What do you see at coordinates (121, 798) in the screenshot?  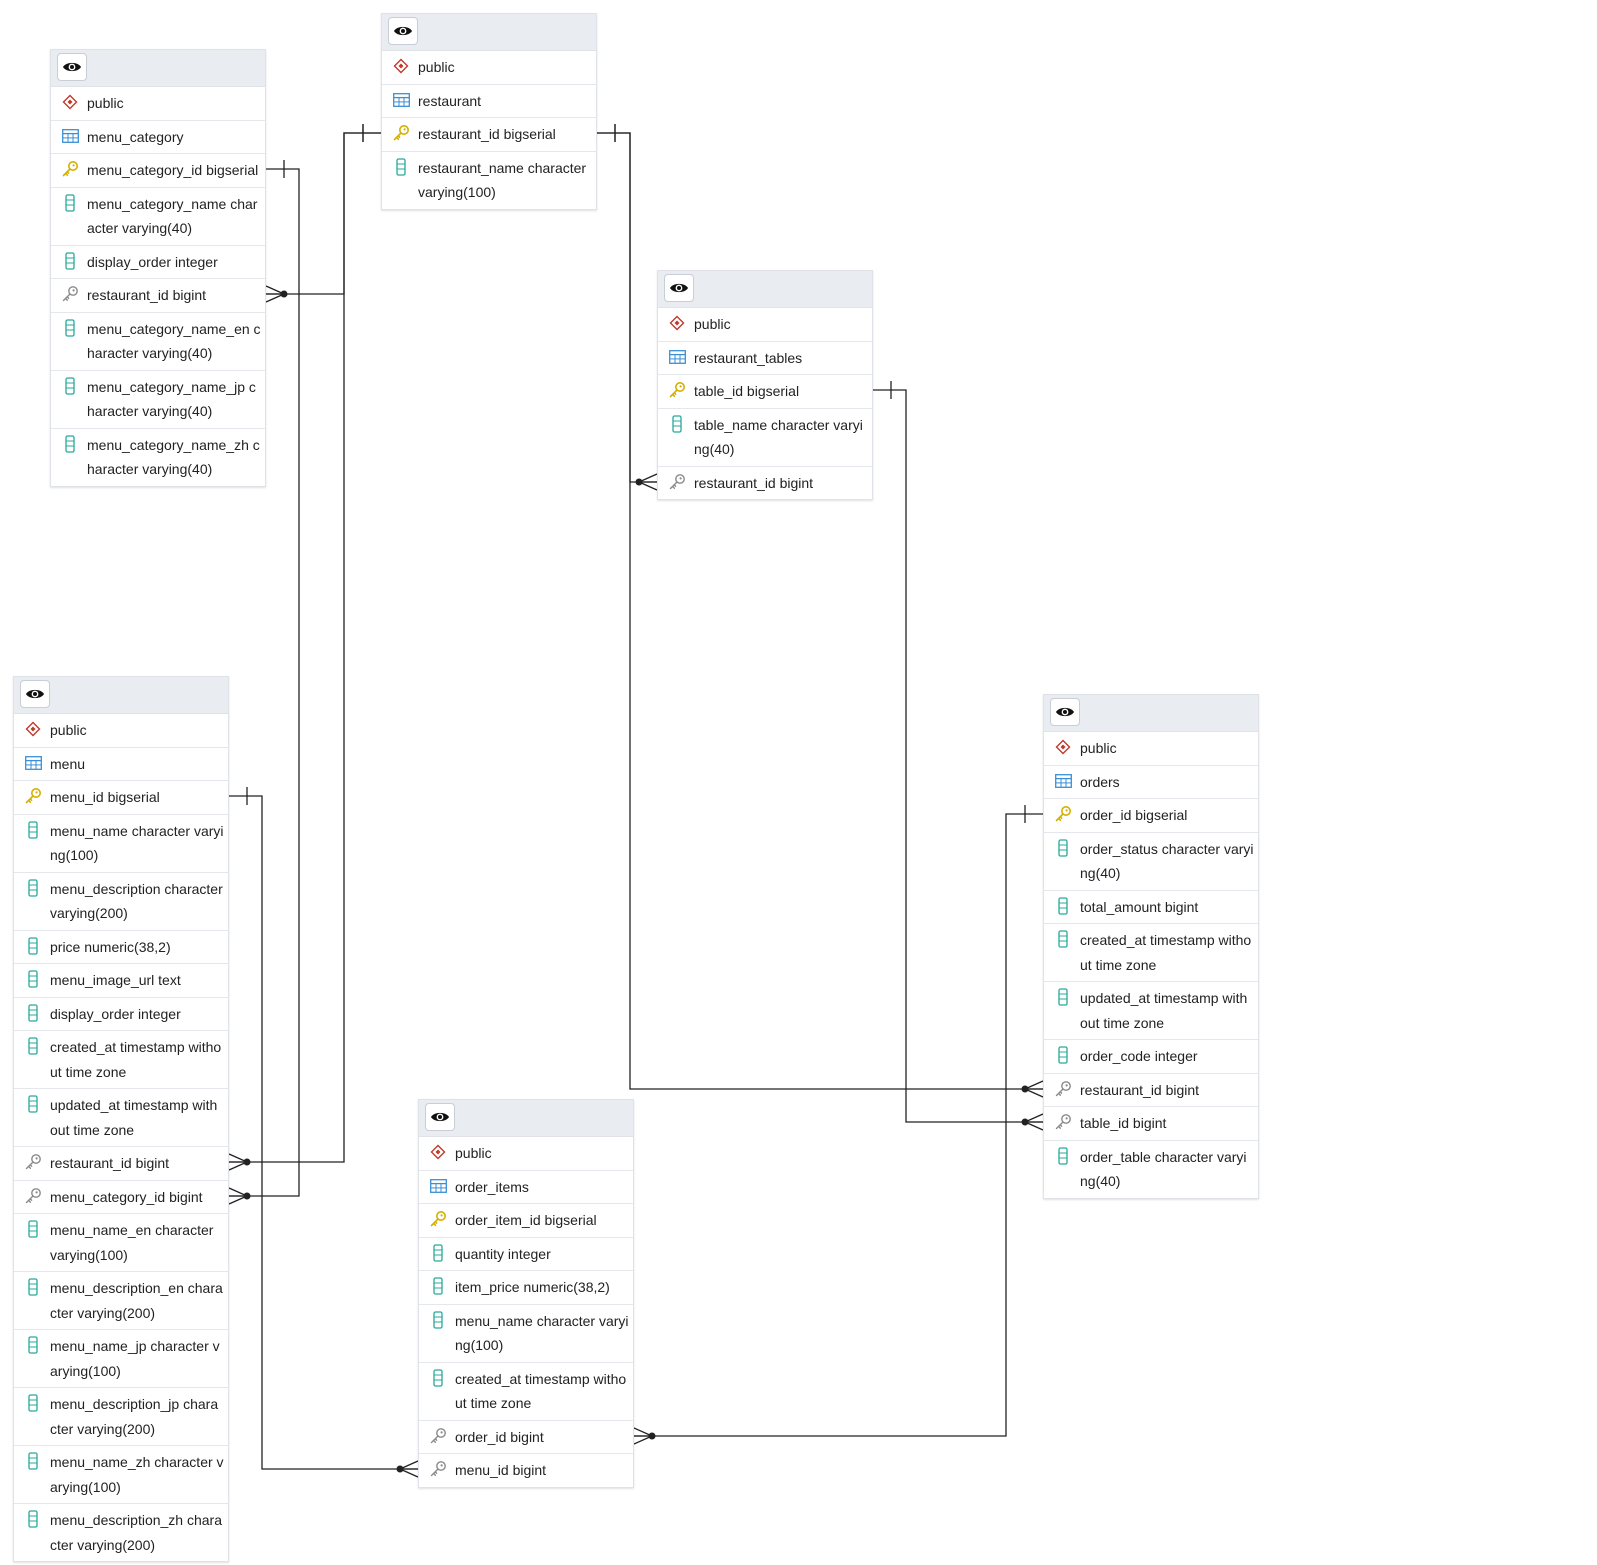 I see `primary-key-row: menu_id bigserial` at bounding box center [121, 798].